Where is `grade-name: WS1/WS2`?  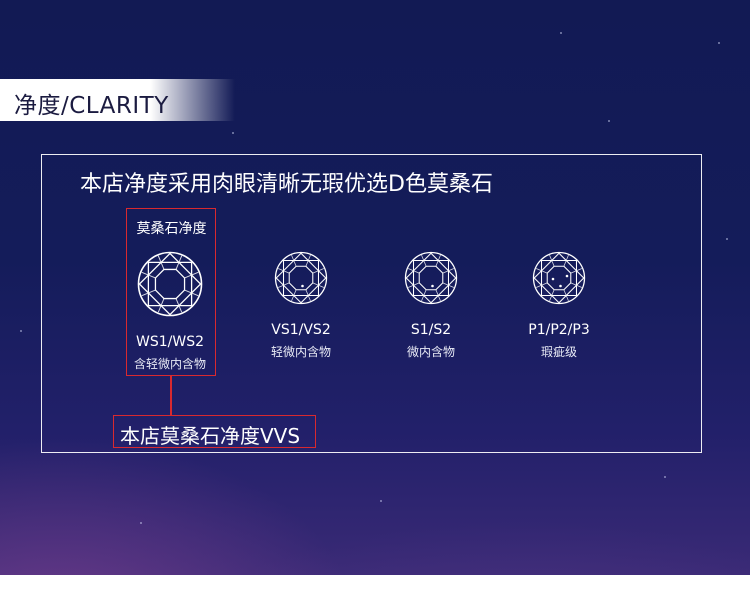
grade-name: WS1/WS2 is located at coordinates (170, 342).